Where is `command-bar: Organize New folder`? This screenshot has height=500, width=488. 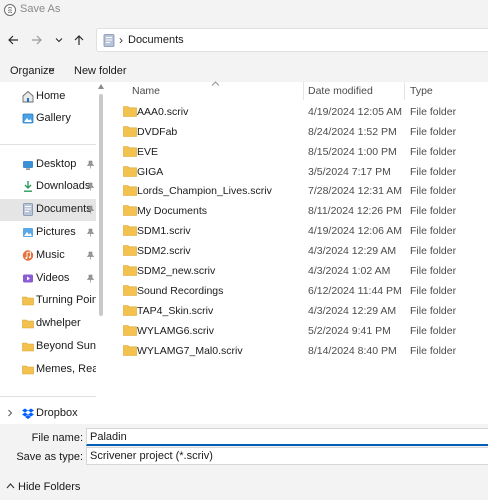 command-bar: Organize New folder is located at coordinates (244, 71).